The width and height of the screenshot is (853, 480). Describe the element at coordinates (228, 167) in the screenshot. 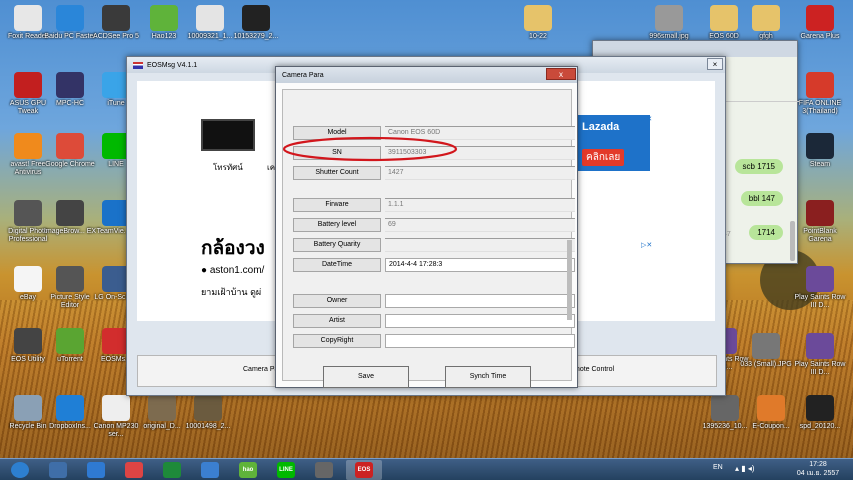

I see `ad-label: โทรทัศน์` at that location.